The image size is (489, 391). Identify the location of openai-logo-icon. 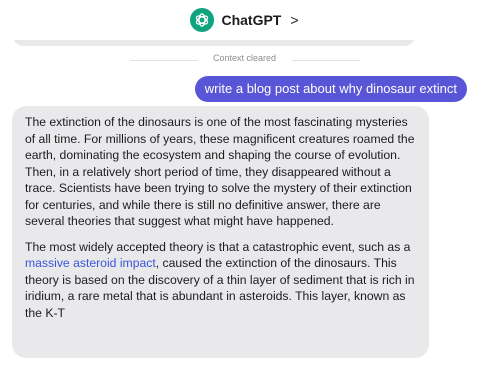
(202, 20).